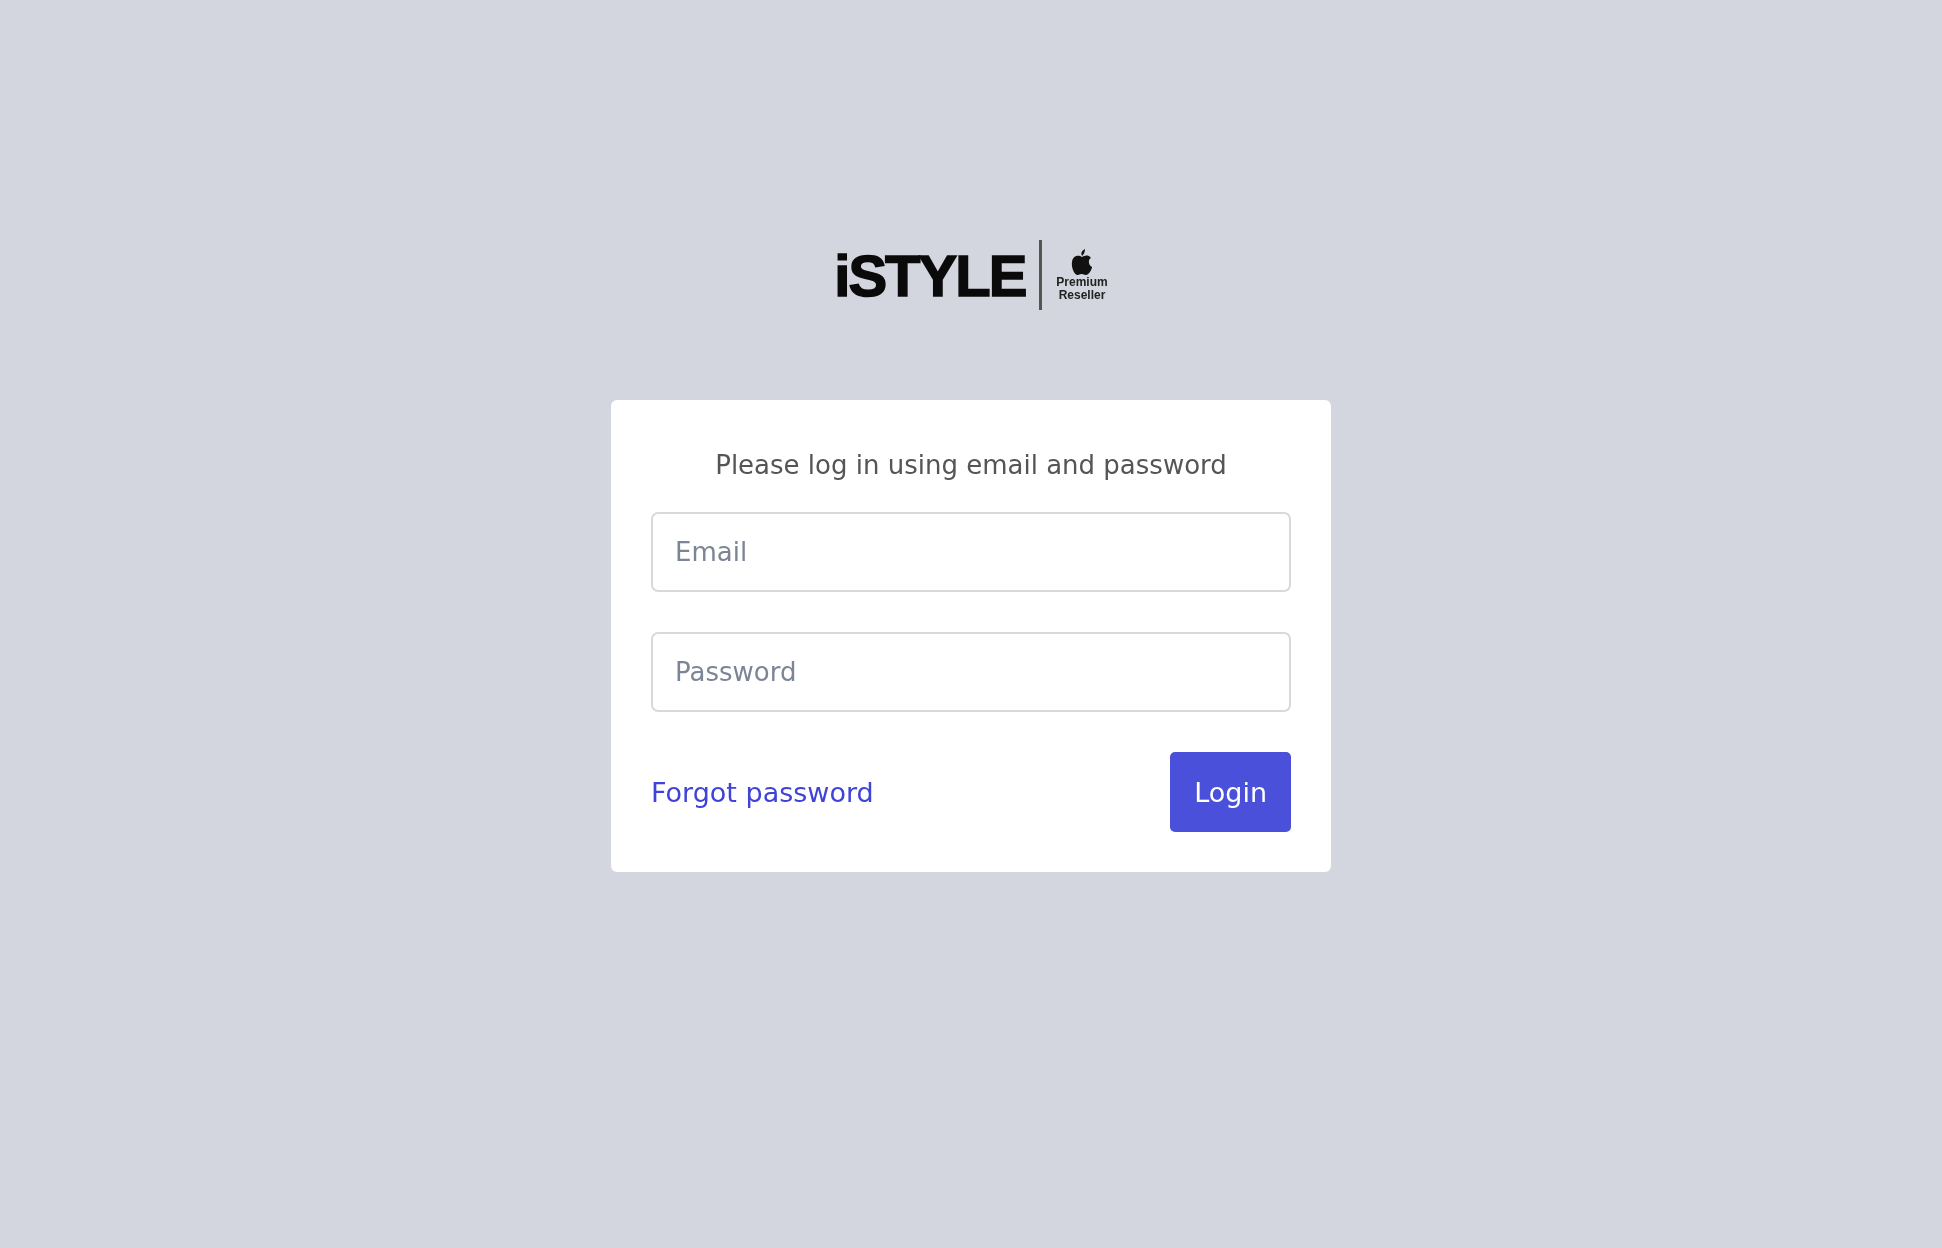  I want to click on password-field: Password, so click(971, 672).